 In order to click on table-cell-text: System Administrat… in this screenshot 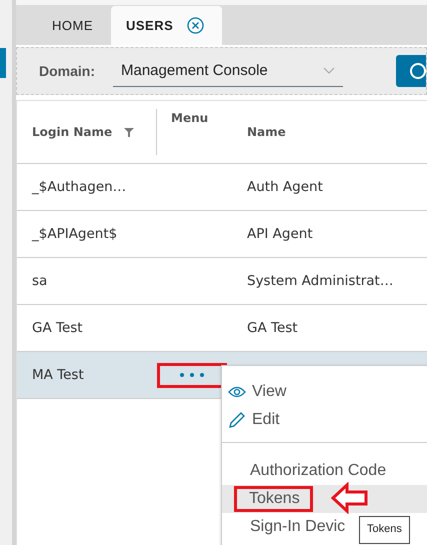, I will do `click(320, 281)`.